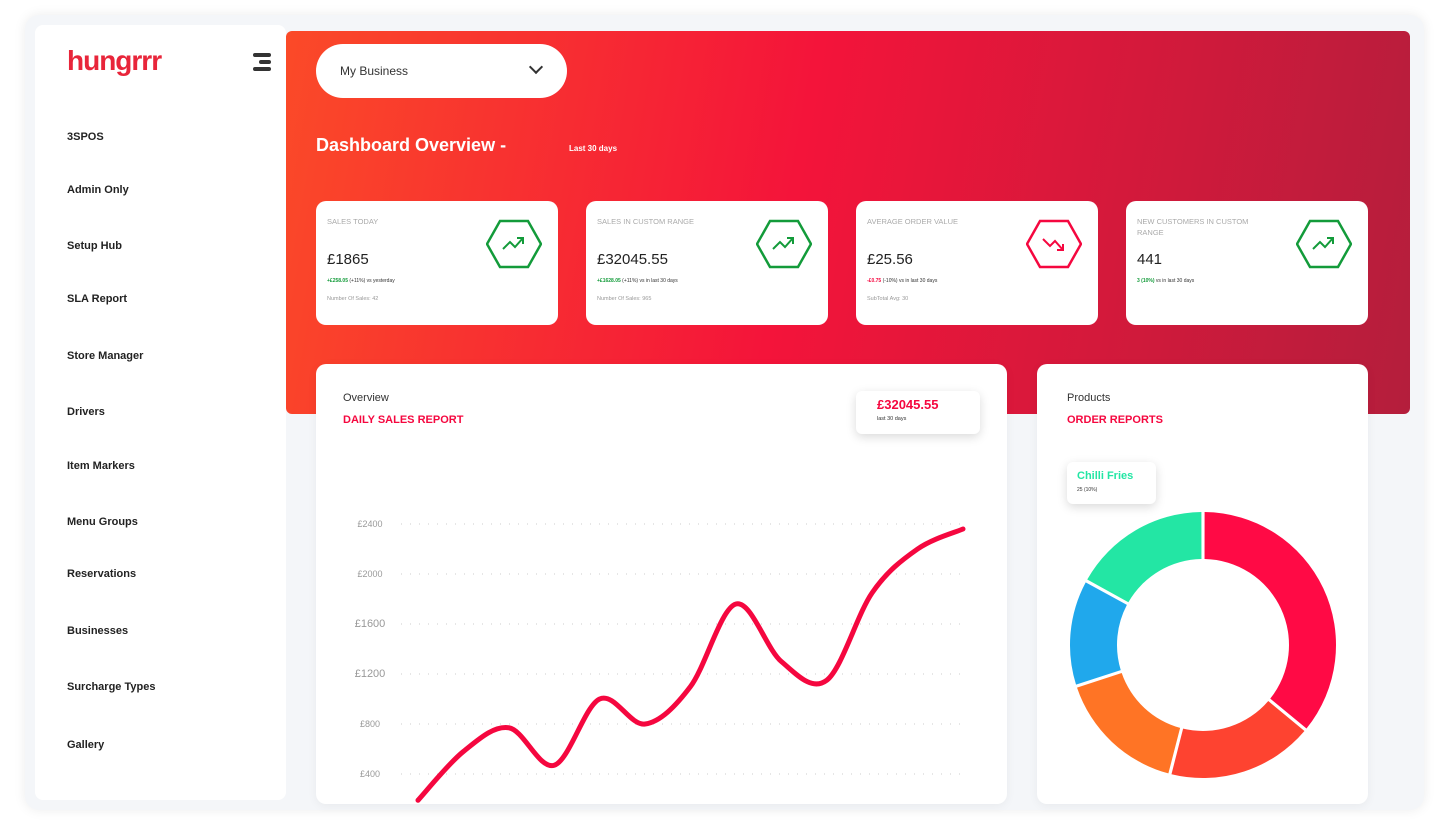 Image resolution: width=1441 pixels, height=834 pixels. Describe the element at coordinates (370, 624) in the screenshot. I see `y-tick-label: £1600` at that location.